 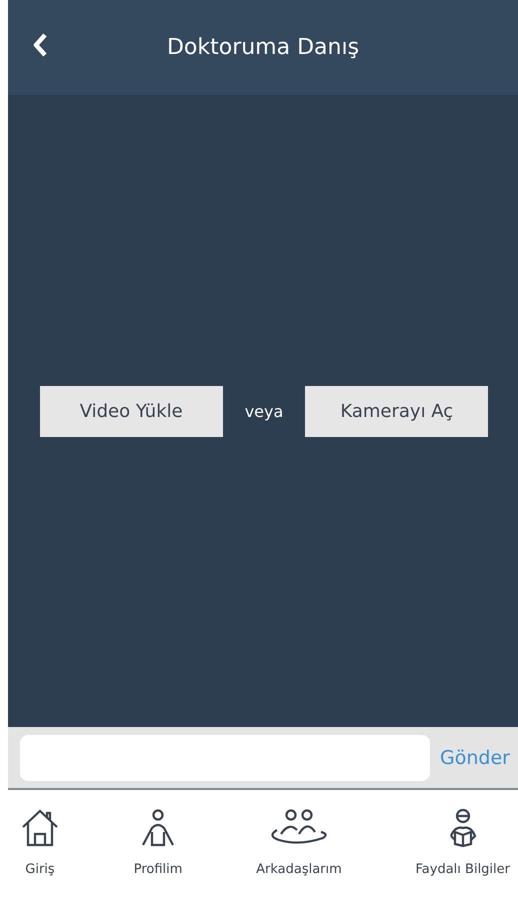 I want to click on screen-title: Doktoruma Danış, so click(x=263, y=47).